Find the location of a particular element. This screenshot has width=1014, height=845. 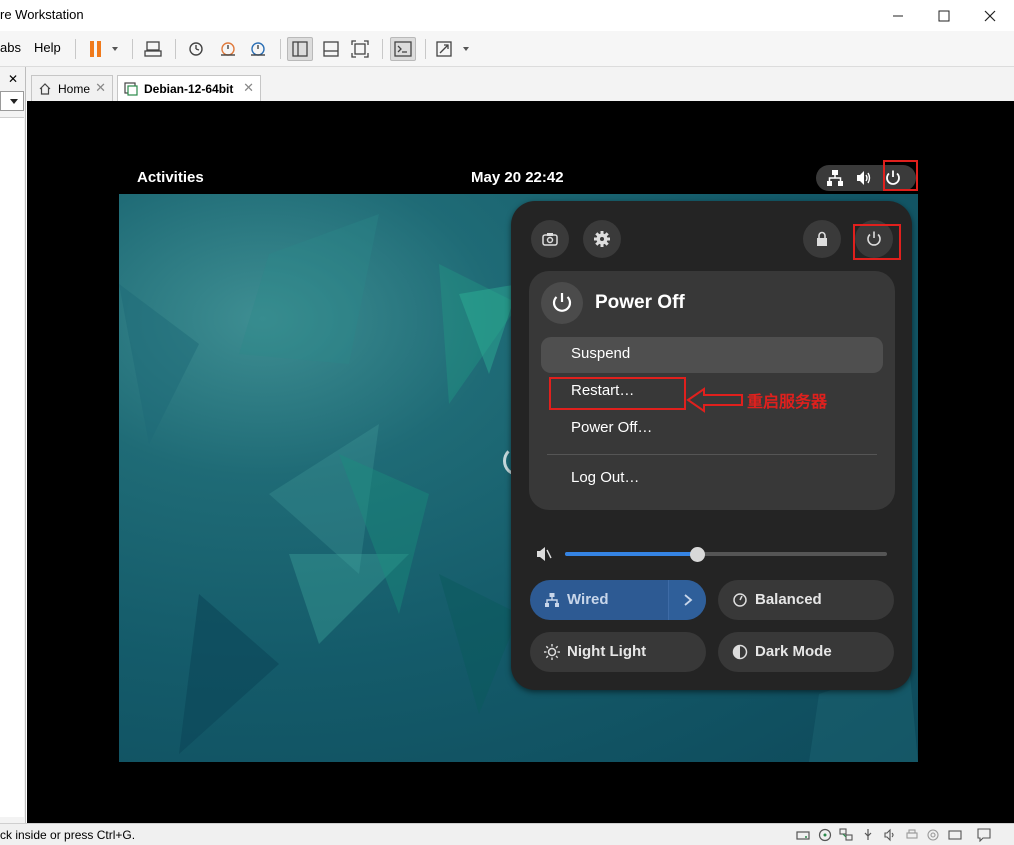

cd-dvd-icon is located at coordinates (825, 835).